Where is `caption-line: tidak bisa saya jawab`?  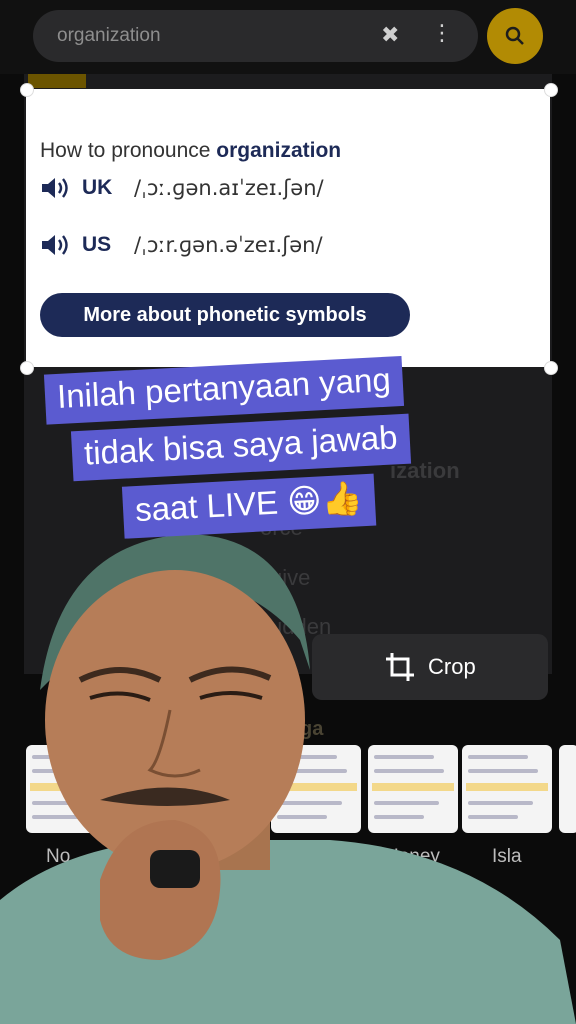
caption-line: tidak bisa saya jawab is located at coordinates (240, 447).